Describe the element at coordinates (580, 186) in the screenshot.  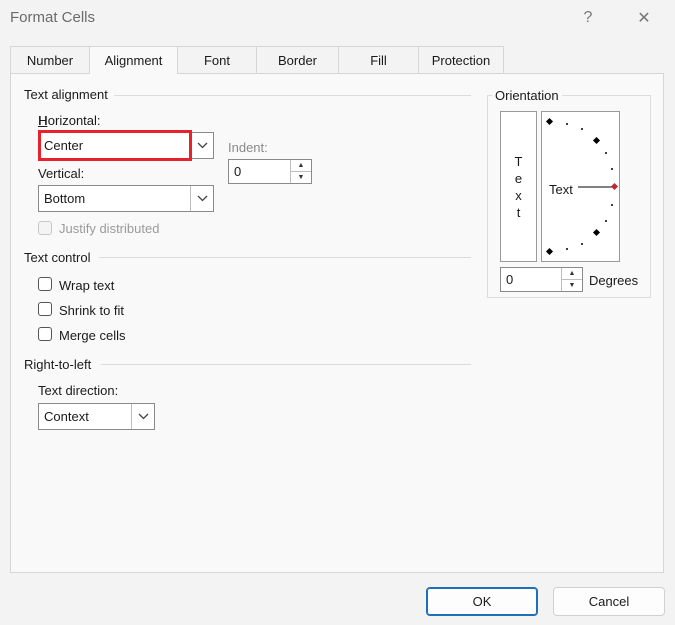
I see `orientation-dial: Text` at that location.